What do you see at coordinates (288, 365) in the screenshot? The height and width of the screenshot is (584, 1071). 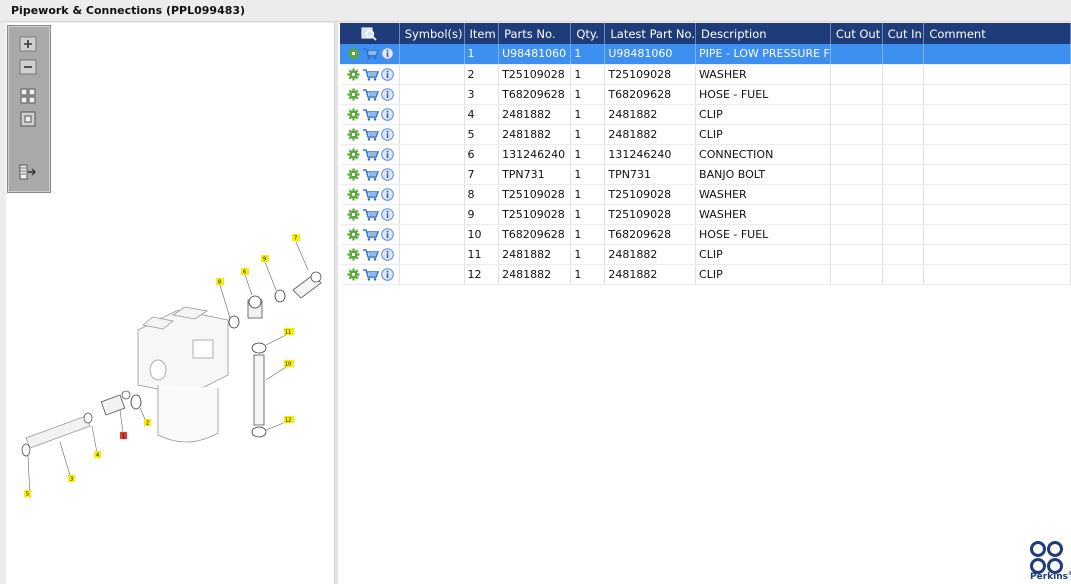 I see `callout-10: 10` at bounding box center [288, 365].